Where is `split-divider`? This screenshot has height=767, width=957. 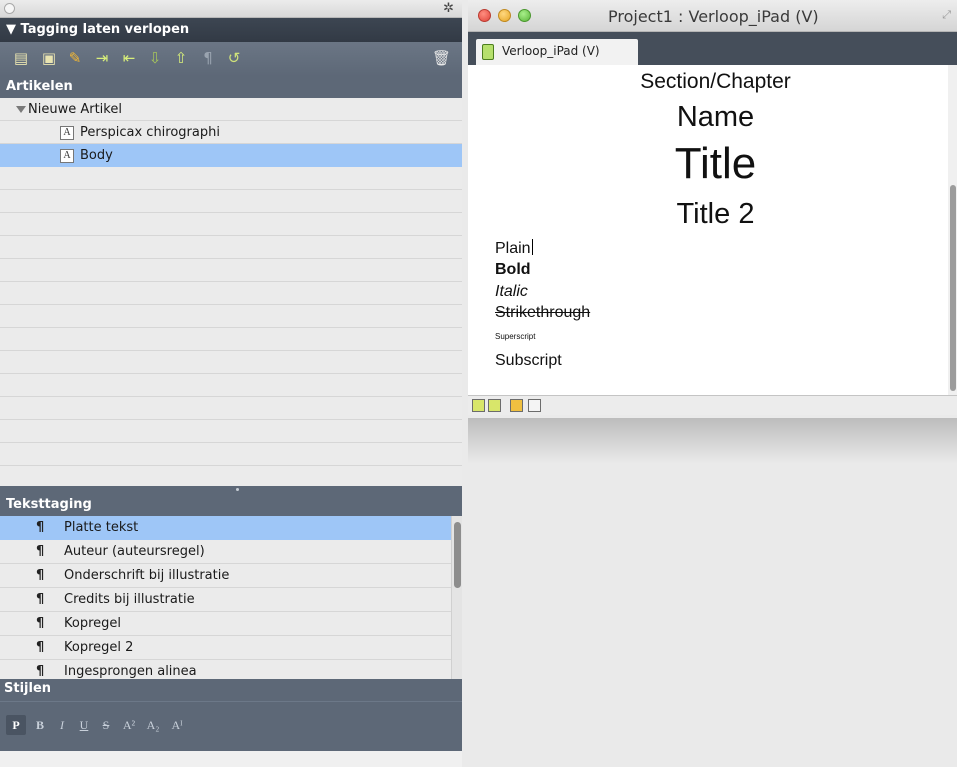
split-divider is located at coordinates (231, 490).